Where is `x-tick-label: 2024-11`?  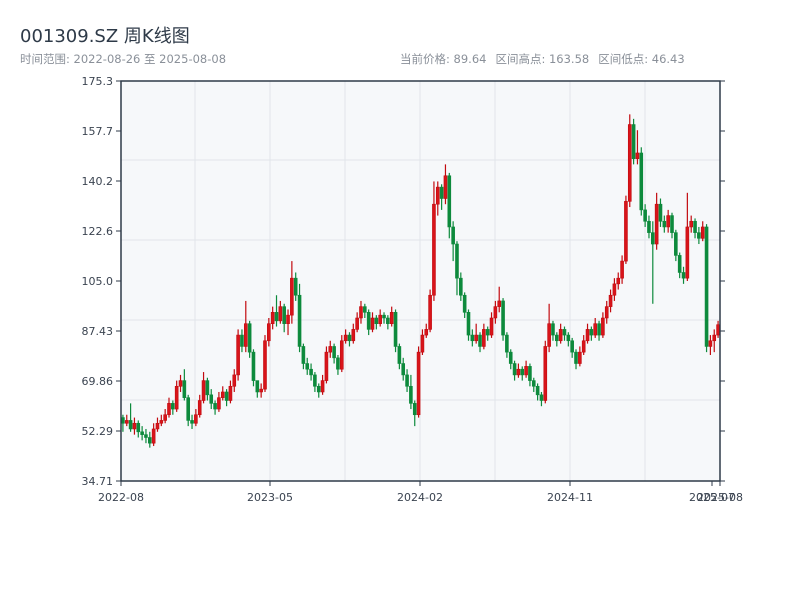 x-tick-label: 2024-11 is located at coordinates (570, 497).